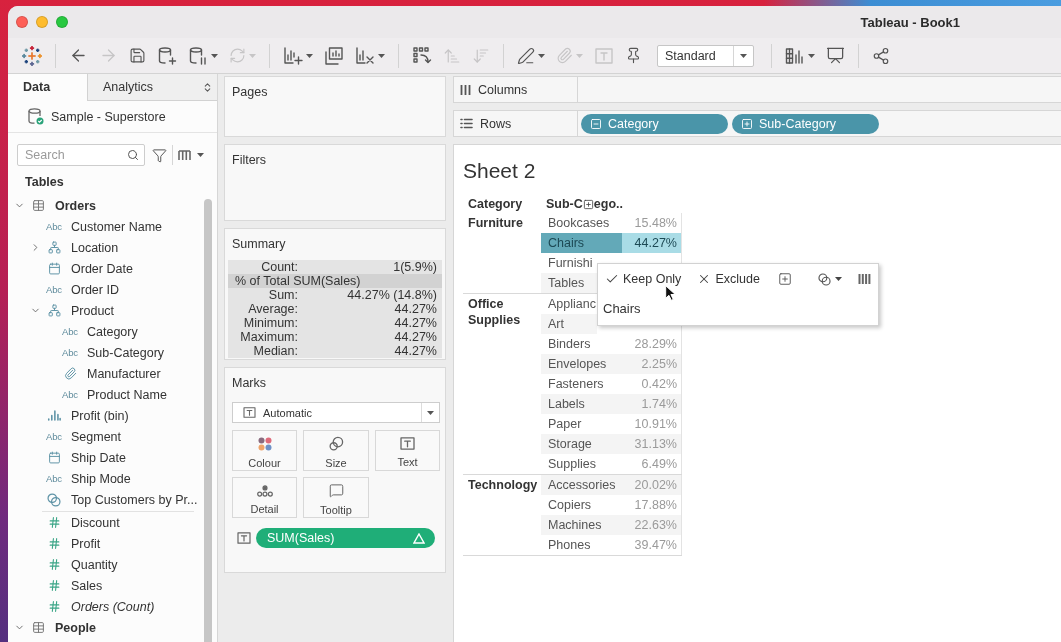  I want to click on group-button, so click(784, 279).